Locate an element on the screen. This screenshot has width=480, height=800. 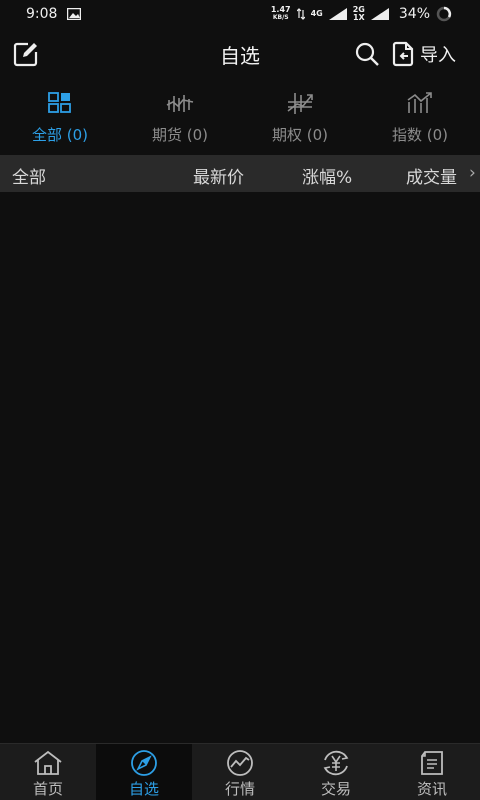
column-header: 全部 最新价 涨幅% 成交量 › is located at coordinates (240, 173).